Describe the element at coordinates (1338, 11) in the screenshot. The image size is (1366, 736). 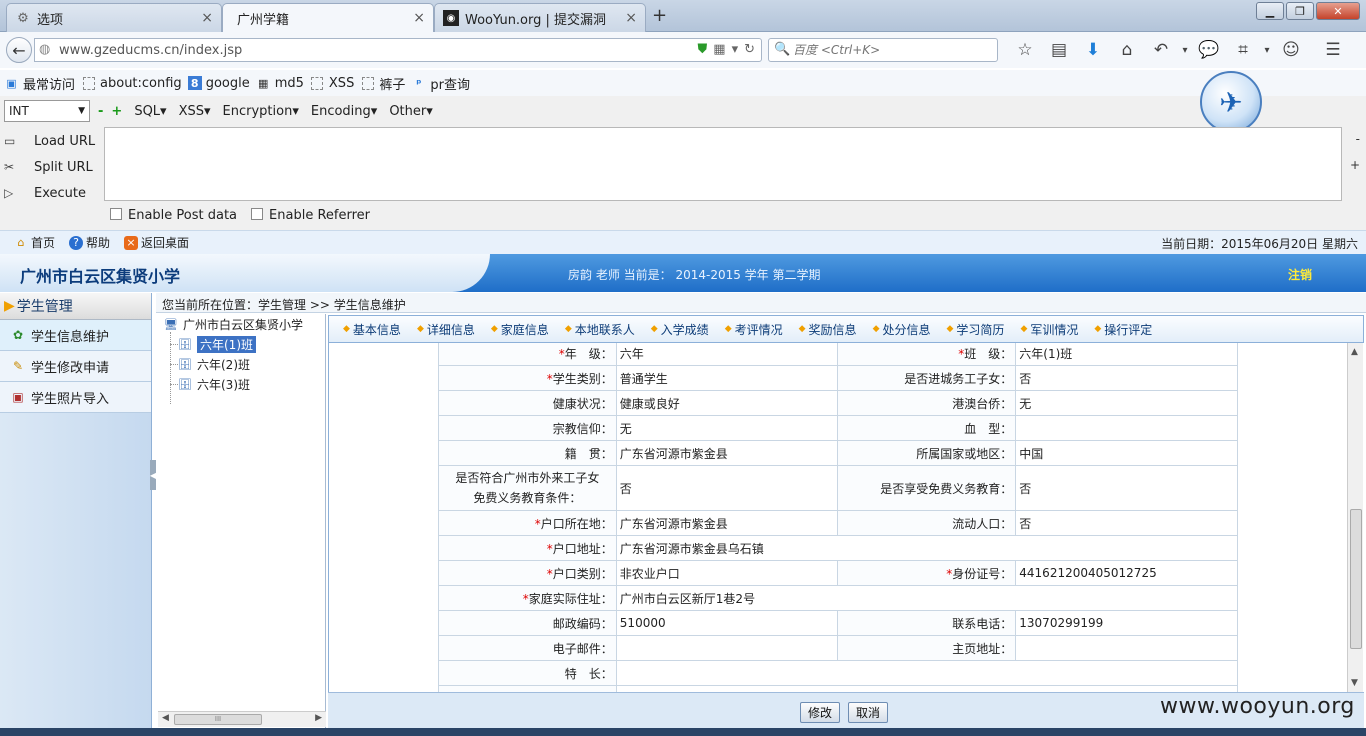
I see `close-window-button: ✕` at that location.